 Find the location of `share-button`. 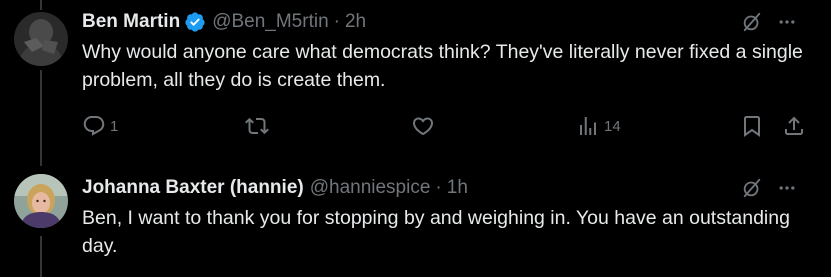

share-button is located at coordinates (794, 126).